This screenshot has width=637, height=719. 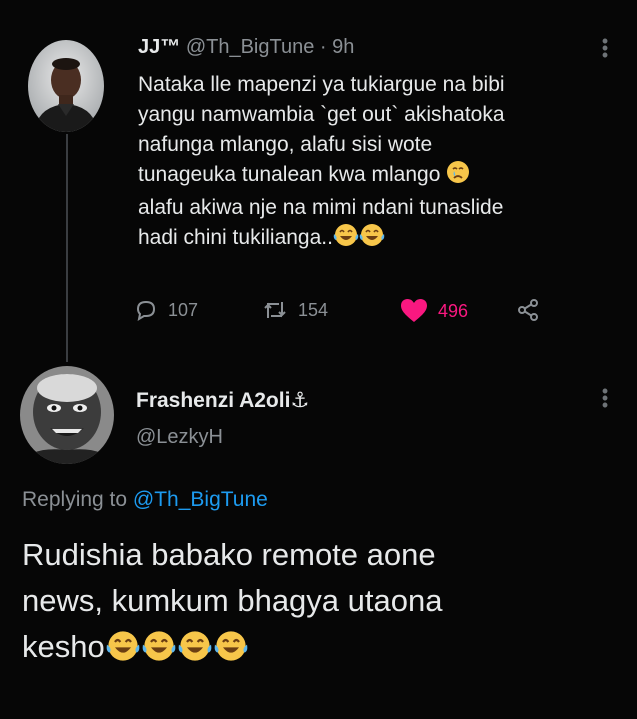 I want to click on tweet-line: Rudishia babako remote aone, so click(x=229, y=554).